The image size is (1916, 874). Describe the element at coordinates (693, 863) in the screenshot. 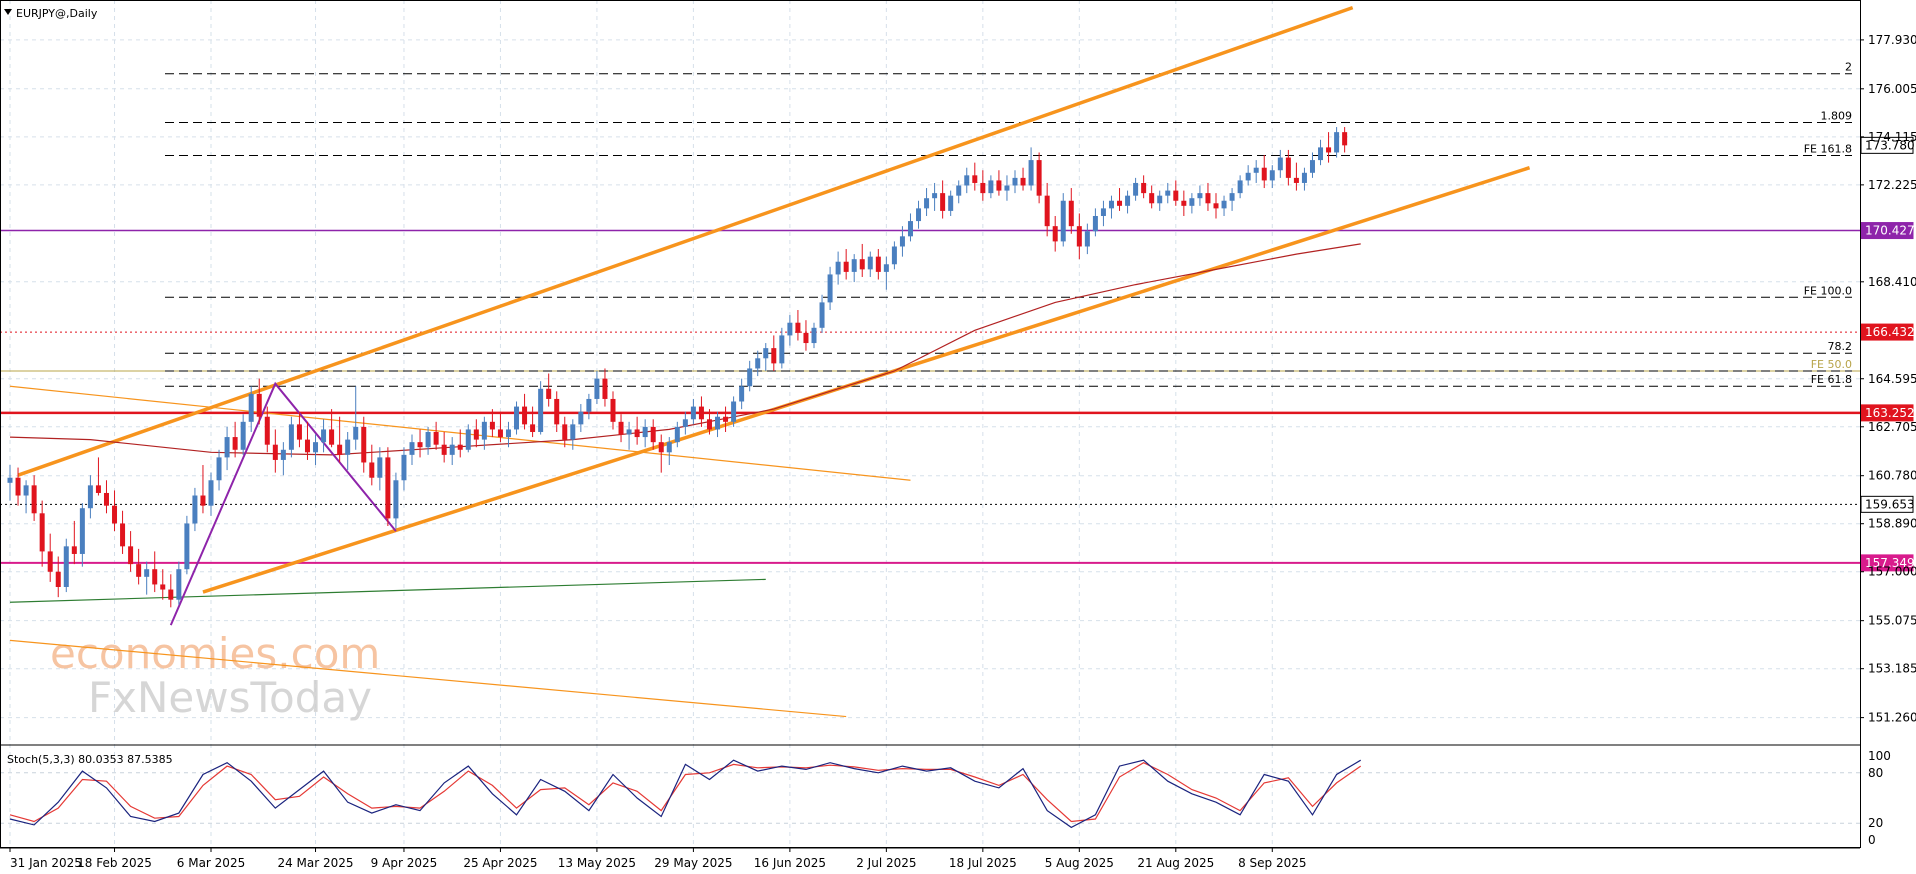

I see `date-tick-label: 29 May 2025` at that location.